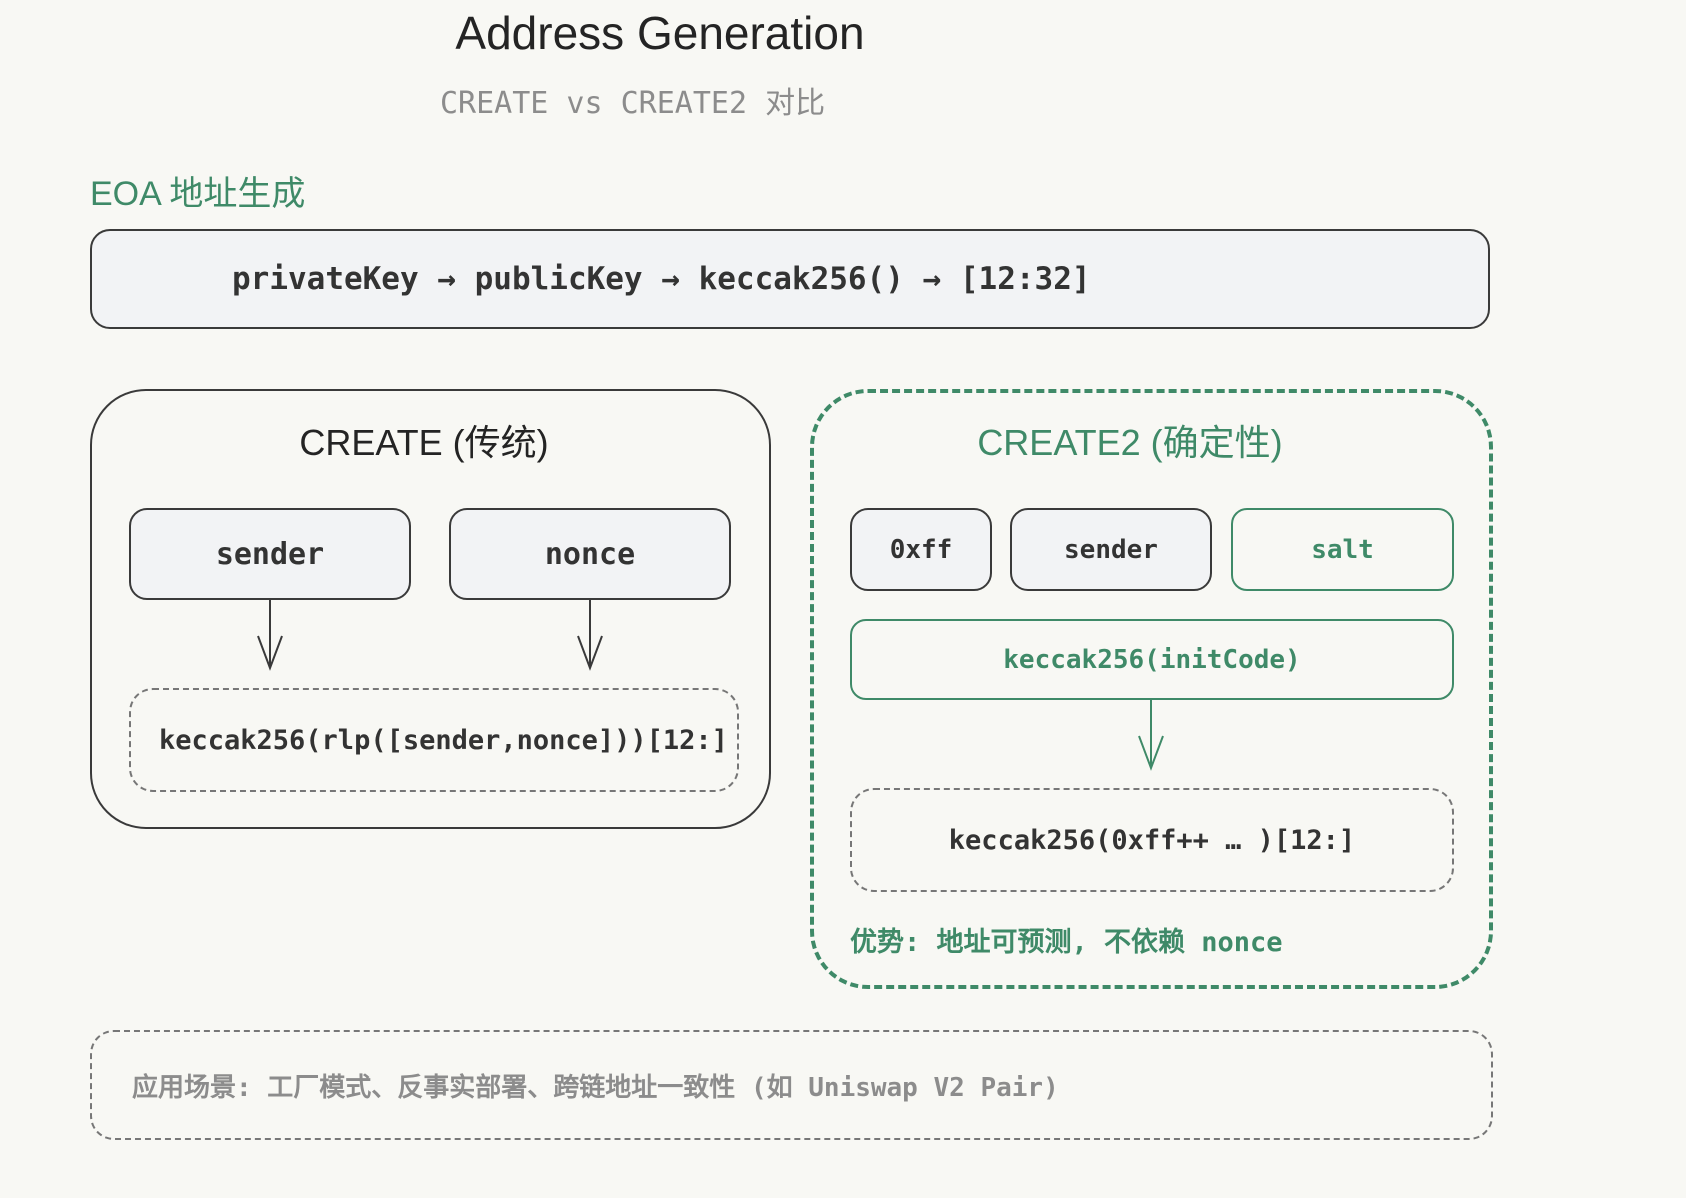 The height and width of the screenshot is (1198, 1686). I want to click on create-nonce-arrow, so click(590, 635).